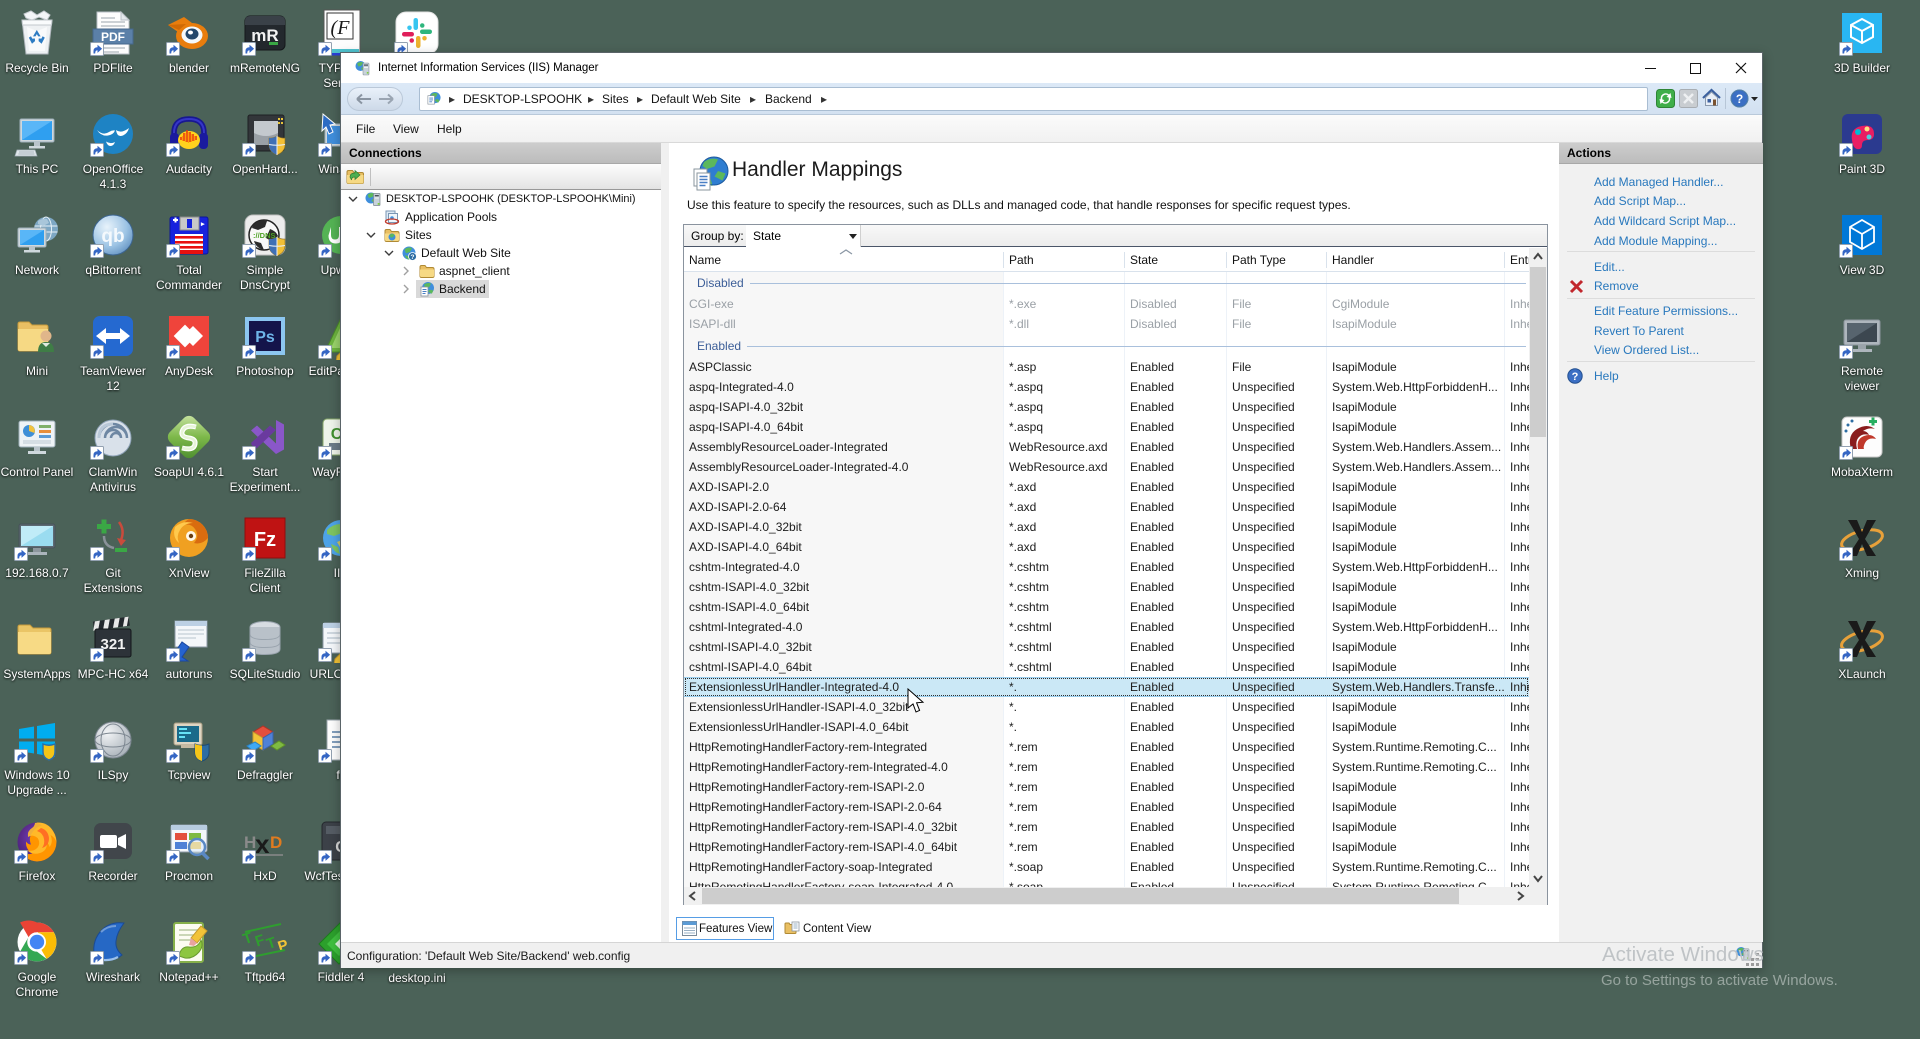 This screenshot has height=1039, width=1920. What do you see at coordinates (276, 842) in the screenshot?
I see `svg-text: D` at bounding box center [276, 842].